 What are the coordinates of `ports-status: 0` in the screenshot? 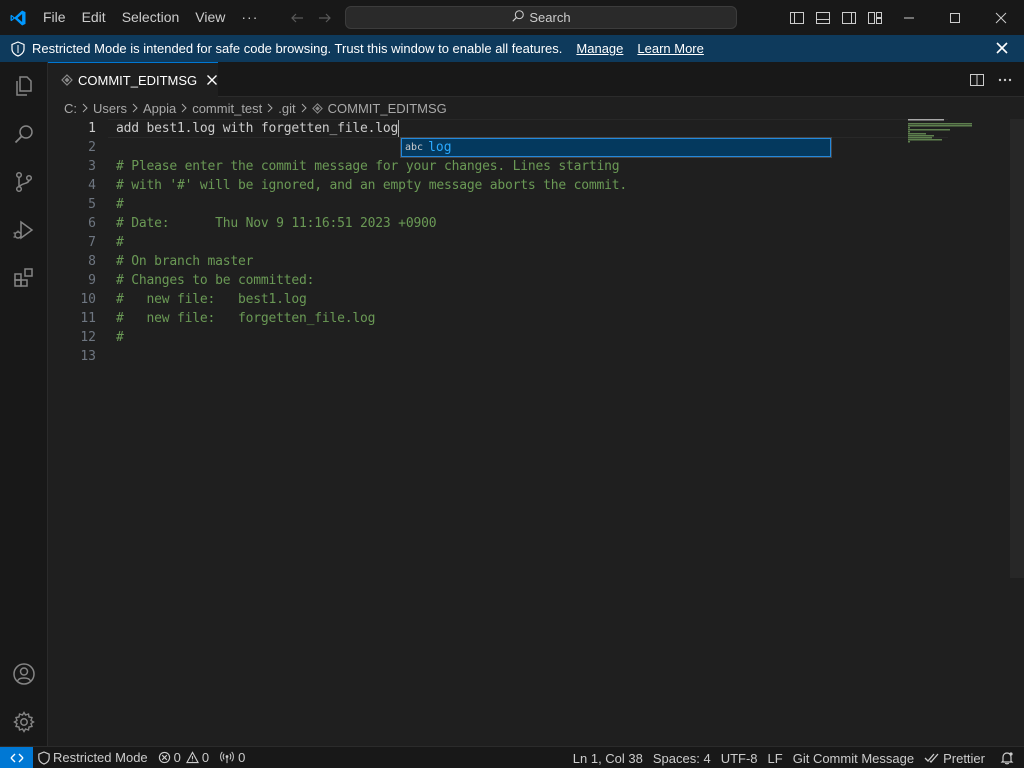 It's located at (232, 757).